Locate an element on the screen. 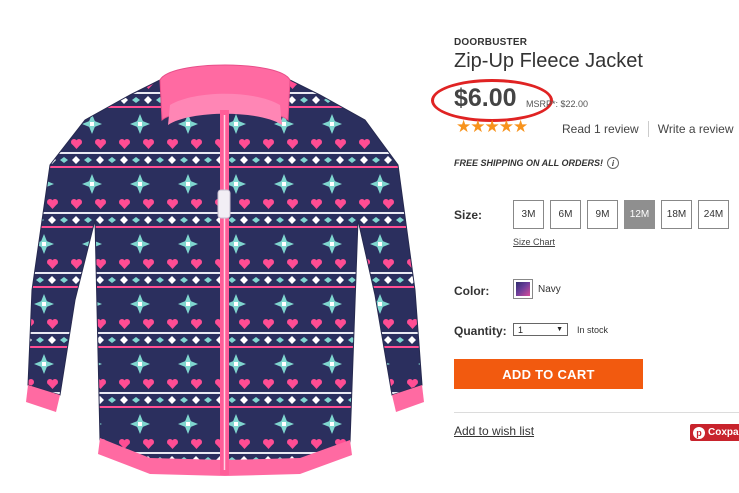 Image resolution: width=739 pixels, height=493 pixels. chevron-down-icon: ▼ is located at coordinates (559, 329).